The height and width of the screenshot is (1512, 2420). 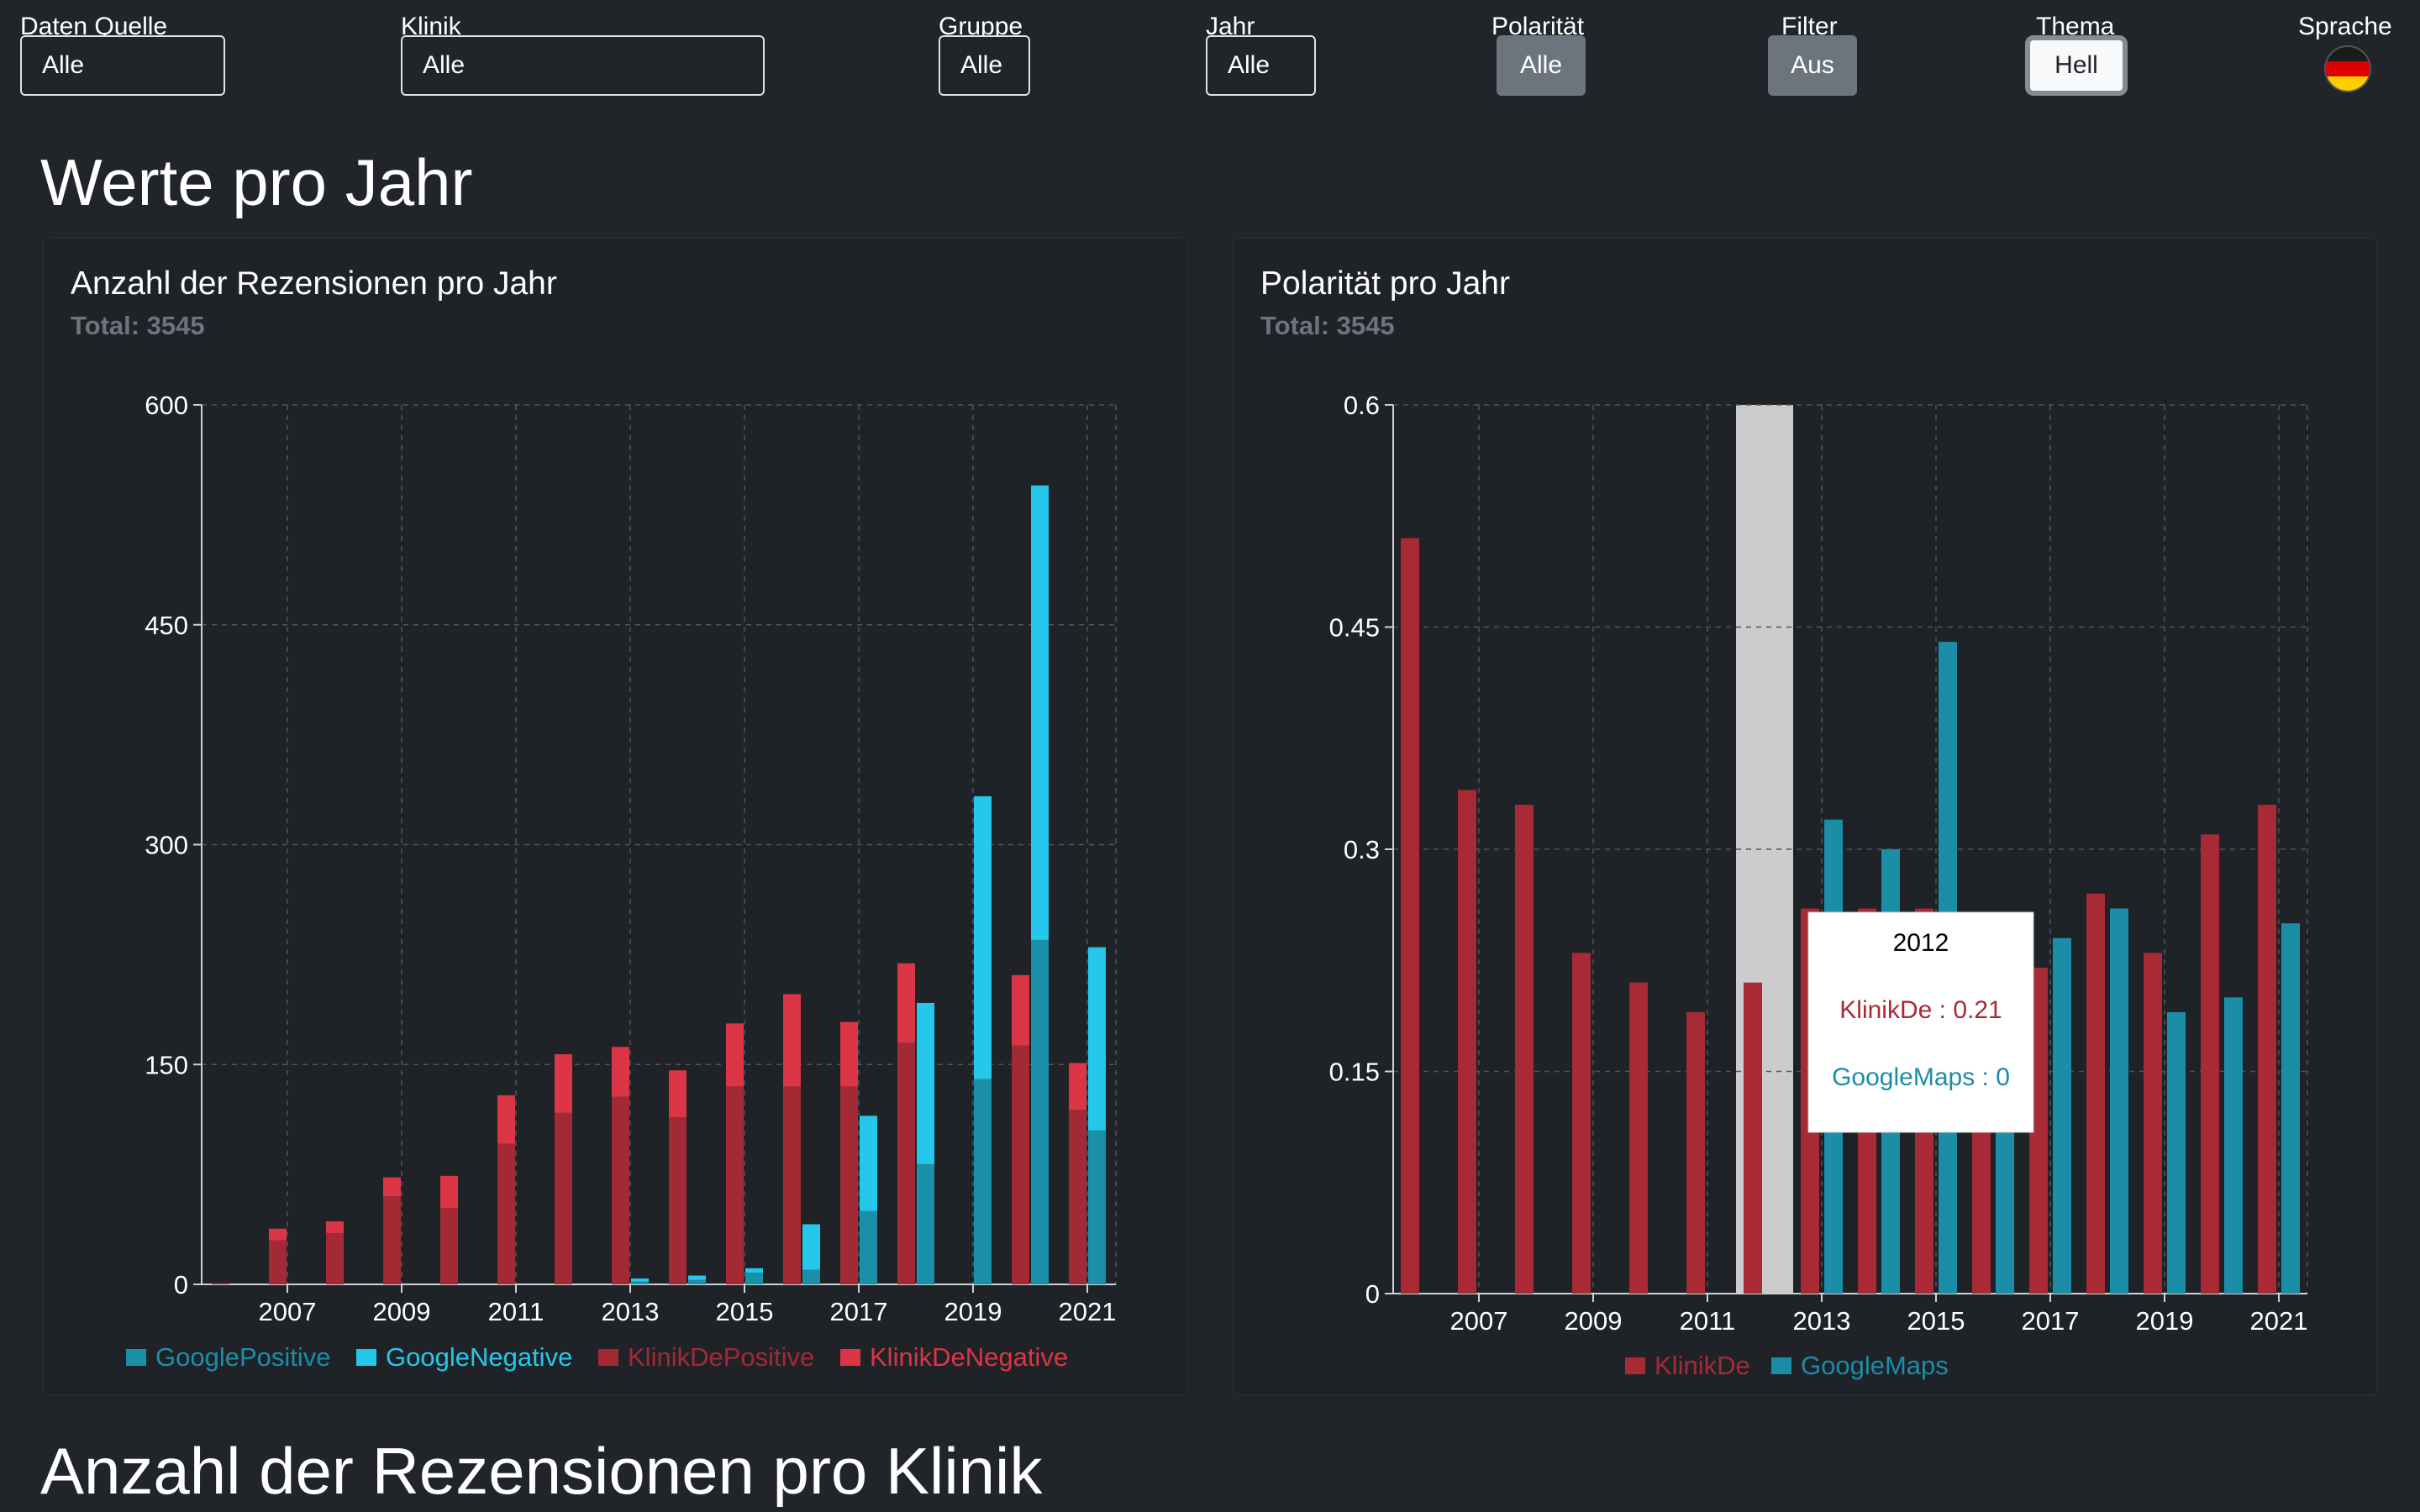 I want to click on y-tick-label: 450, so click(x=166, y=625).